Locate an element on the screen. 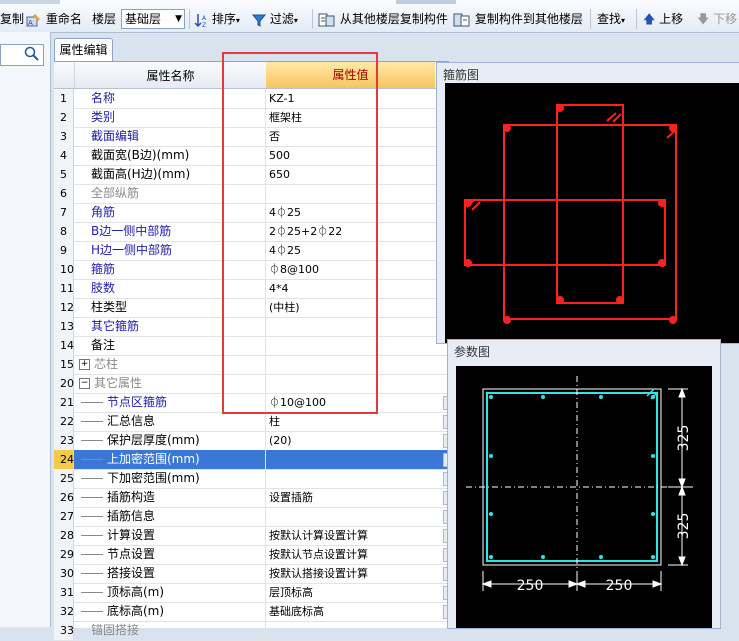 This screenshot has width=739, height=641. property-value: (20) is located at coordinates (358, 440).